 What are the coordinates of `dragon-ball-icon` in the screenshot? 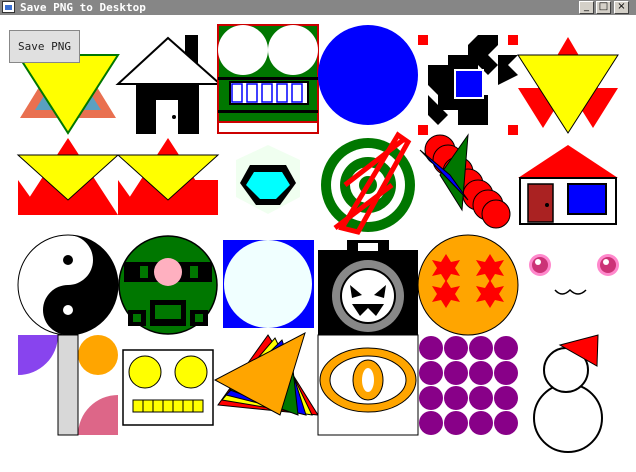 It's located at (468, 285).